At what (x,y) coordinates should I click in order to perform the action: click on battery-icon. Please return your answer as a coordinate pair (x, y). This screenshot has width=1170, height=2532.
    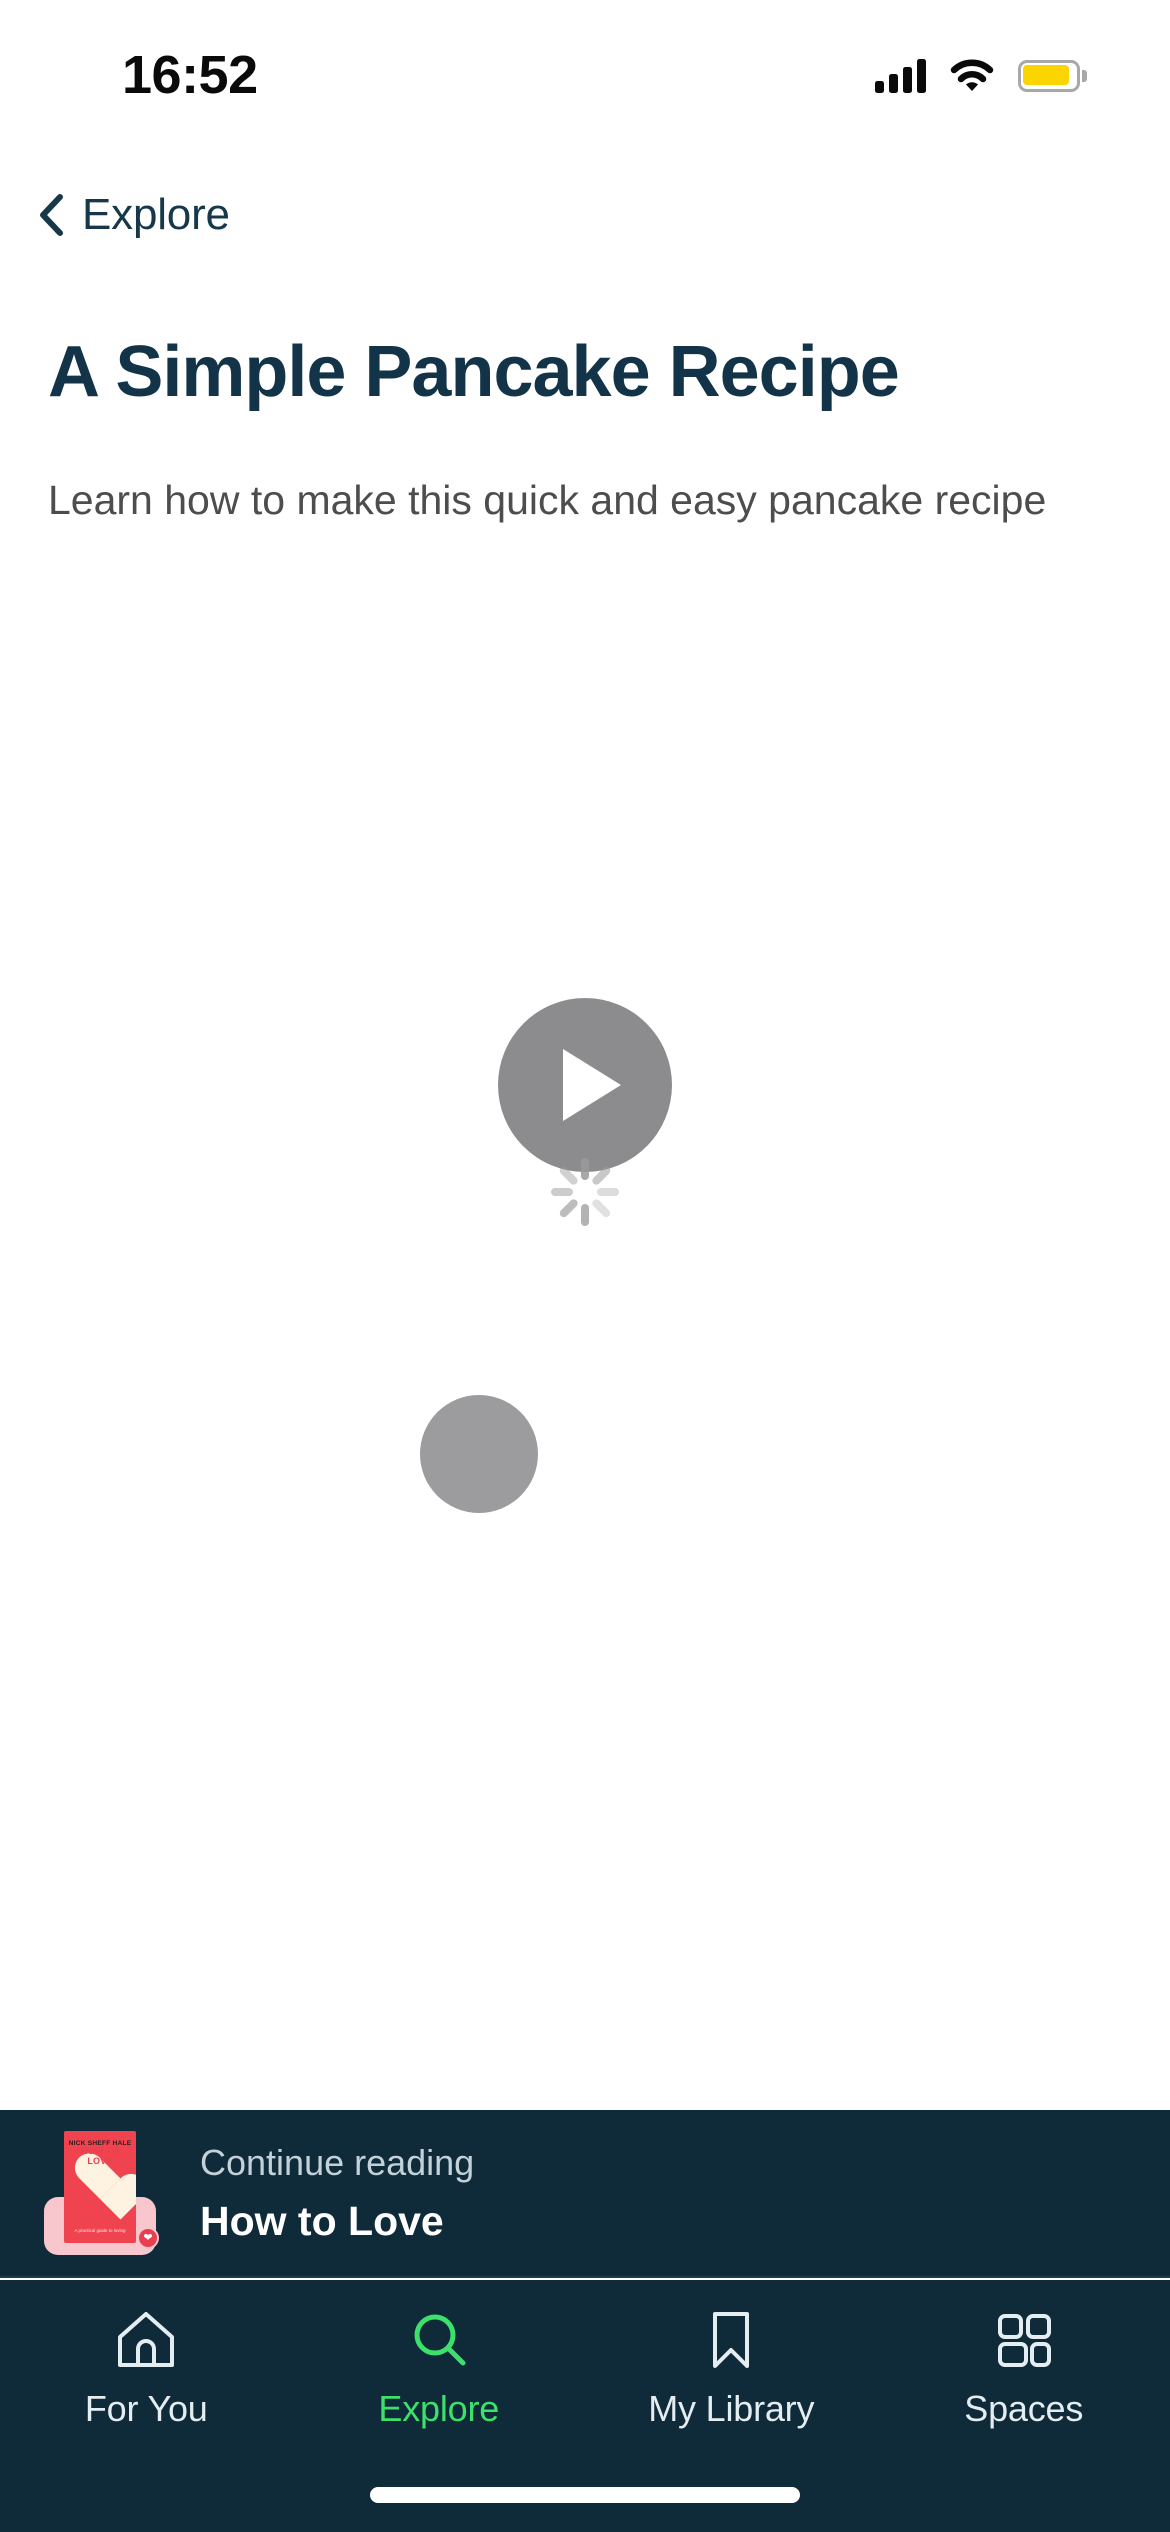
    Looking at the image, I should click on (1052, 76).